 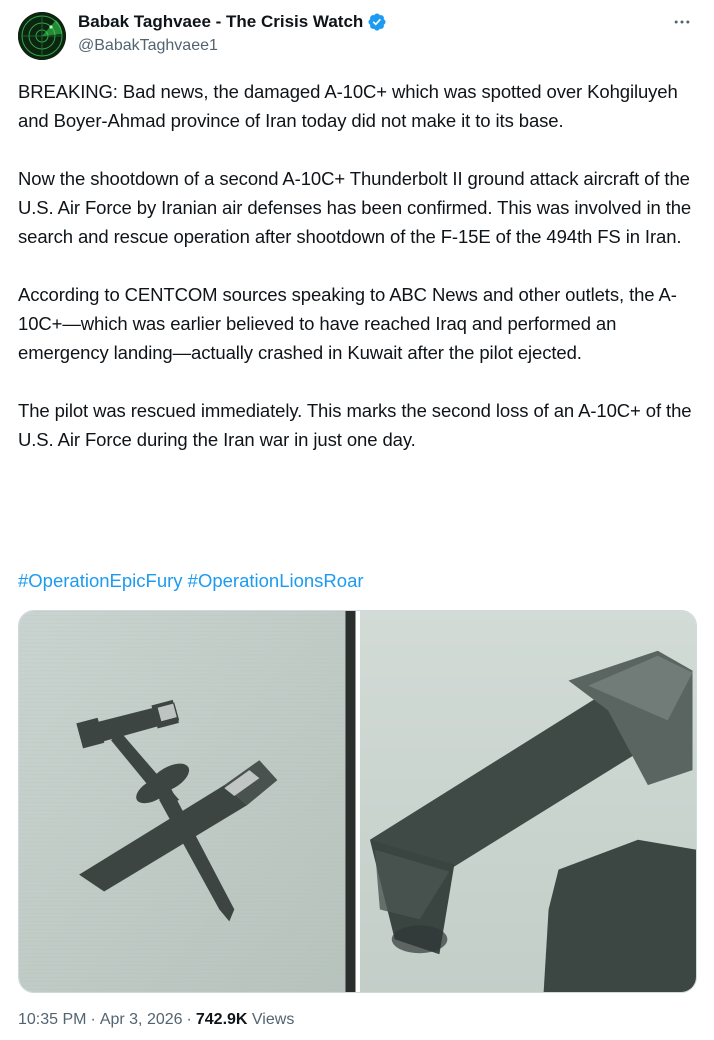 I want to click on more-dots-icon, so click(x=682, y=22).